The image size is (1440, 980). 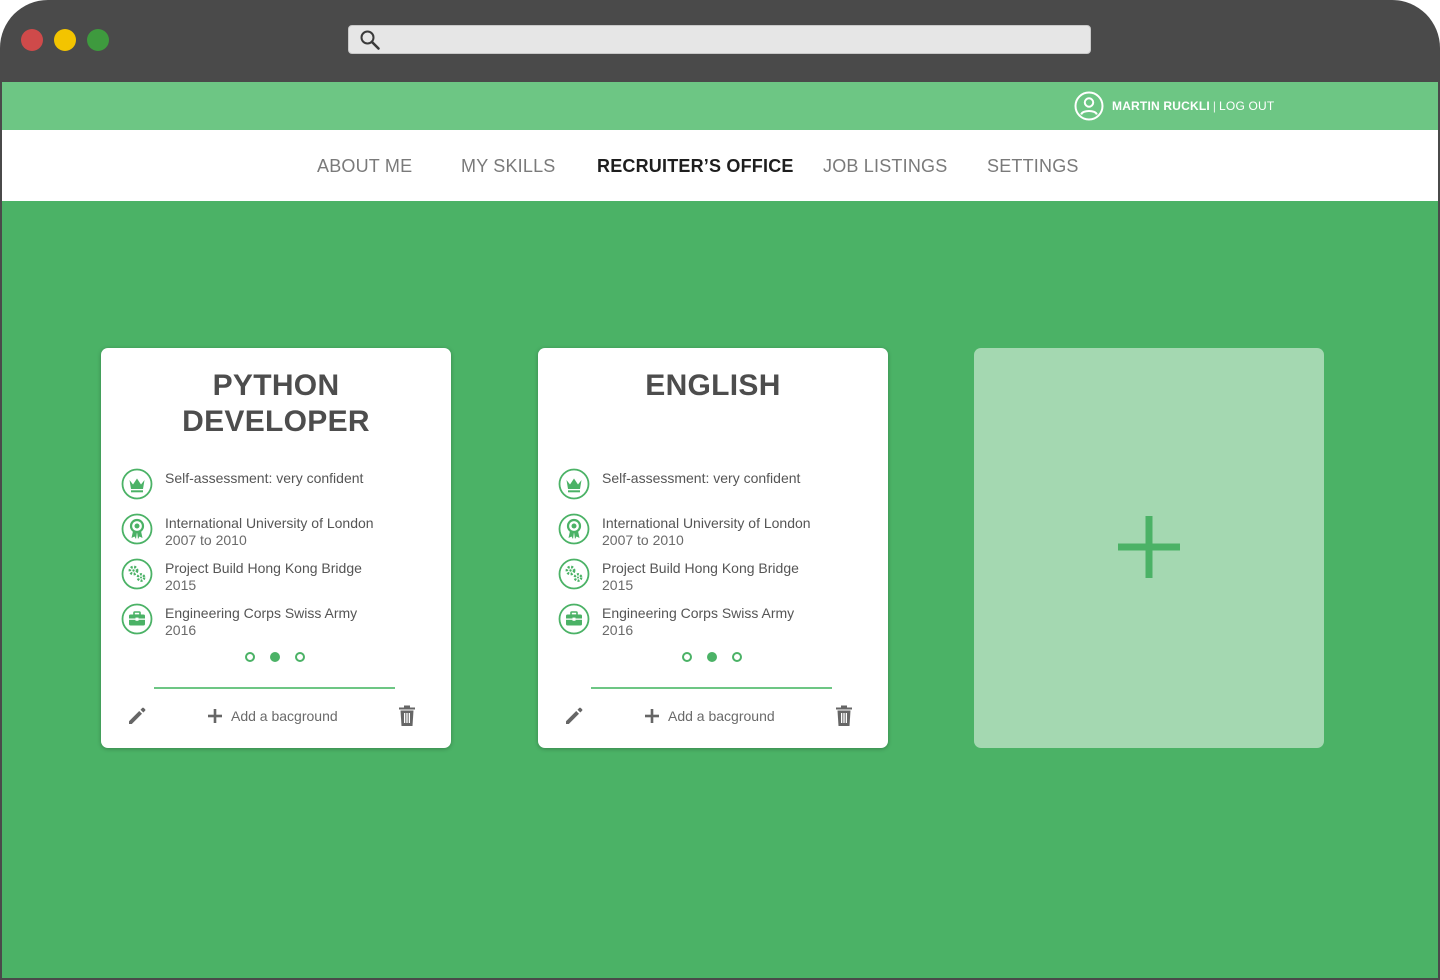 I want to click on nav-recruiters-office: RECRUITER’S OFFICE, so click(x=695, y=166).